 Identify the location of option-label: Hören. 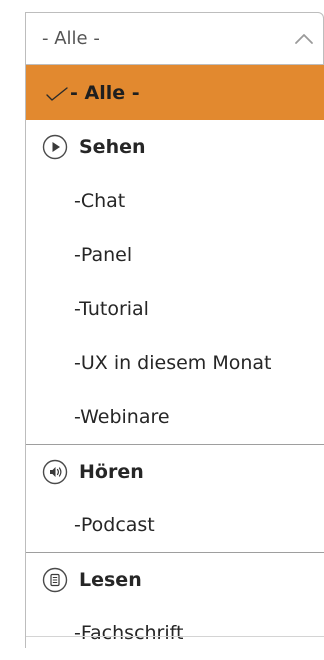
(111, 471).